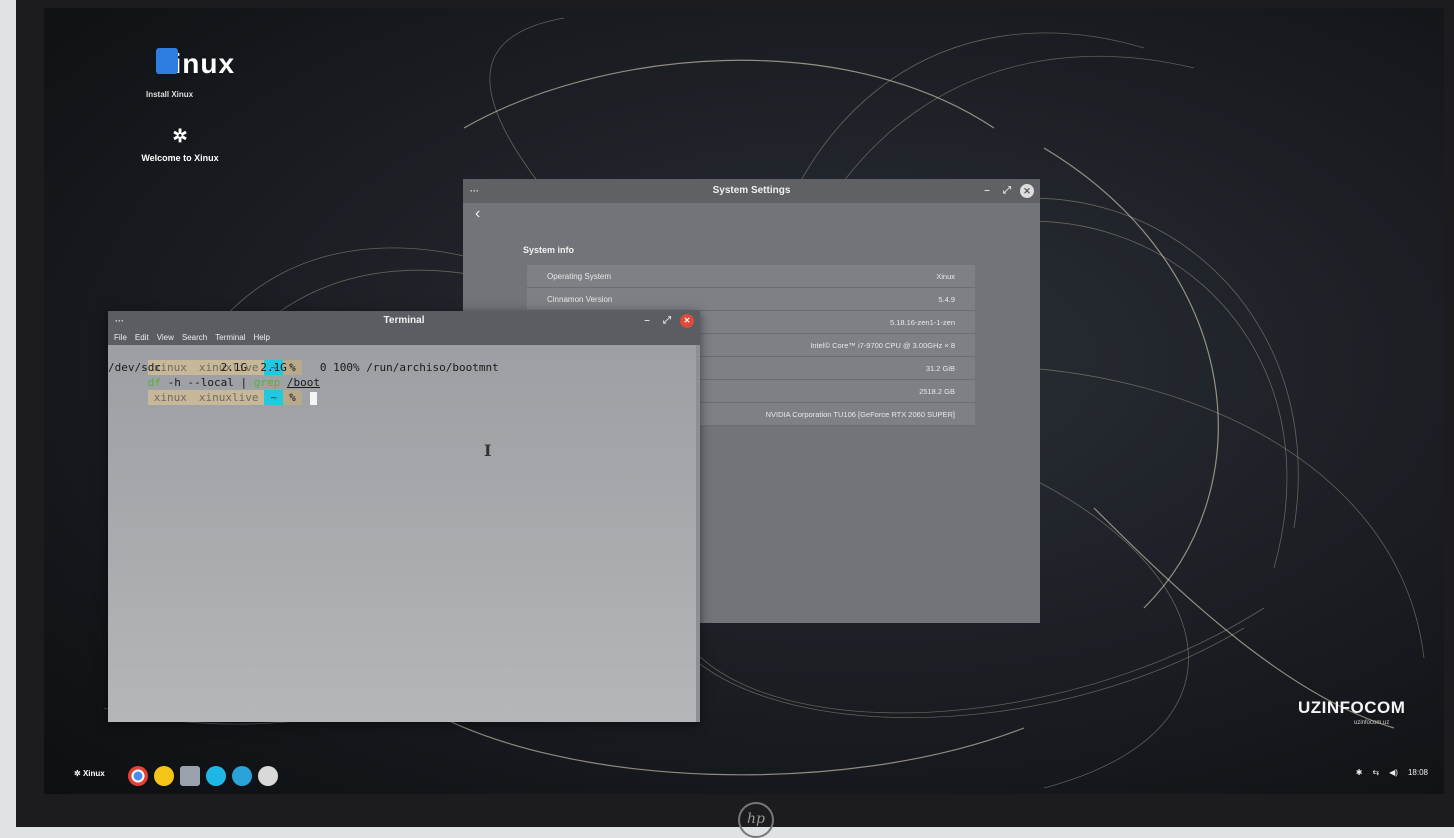 The height and width of the screenshot is (838, 1454). What do you see at coordinates (698, 533) in the screenshot?
I see `terminal-scrollbar` at bounding box center [698, 533].